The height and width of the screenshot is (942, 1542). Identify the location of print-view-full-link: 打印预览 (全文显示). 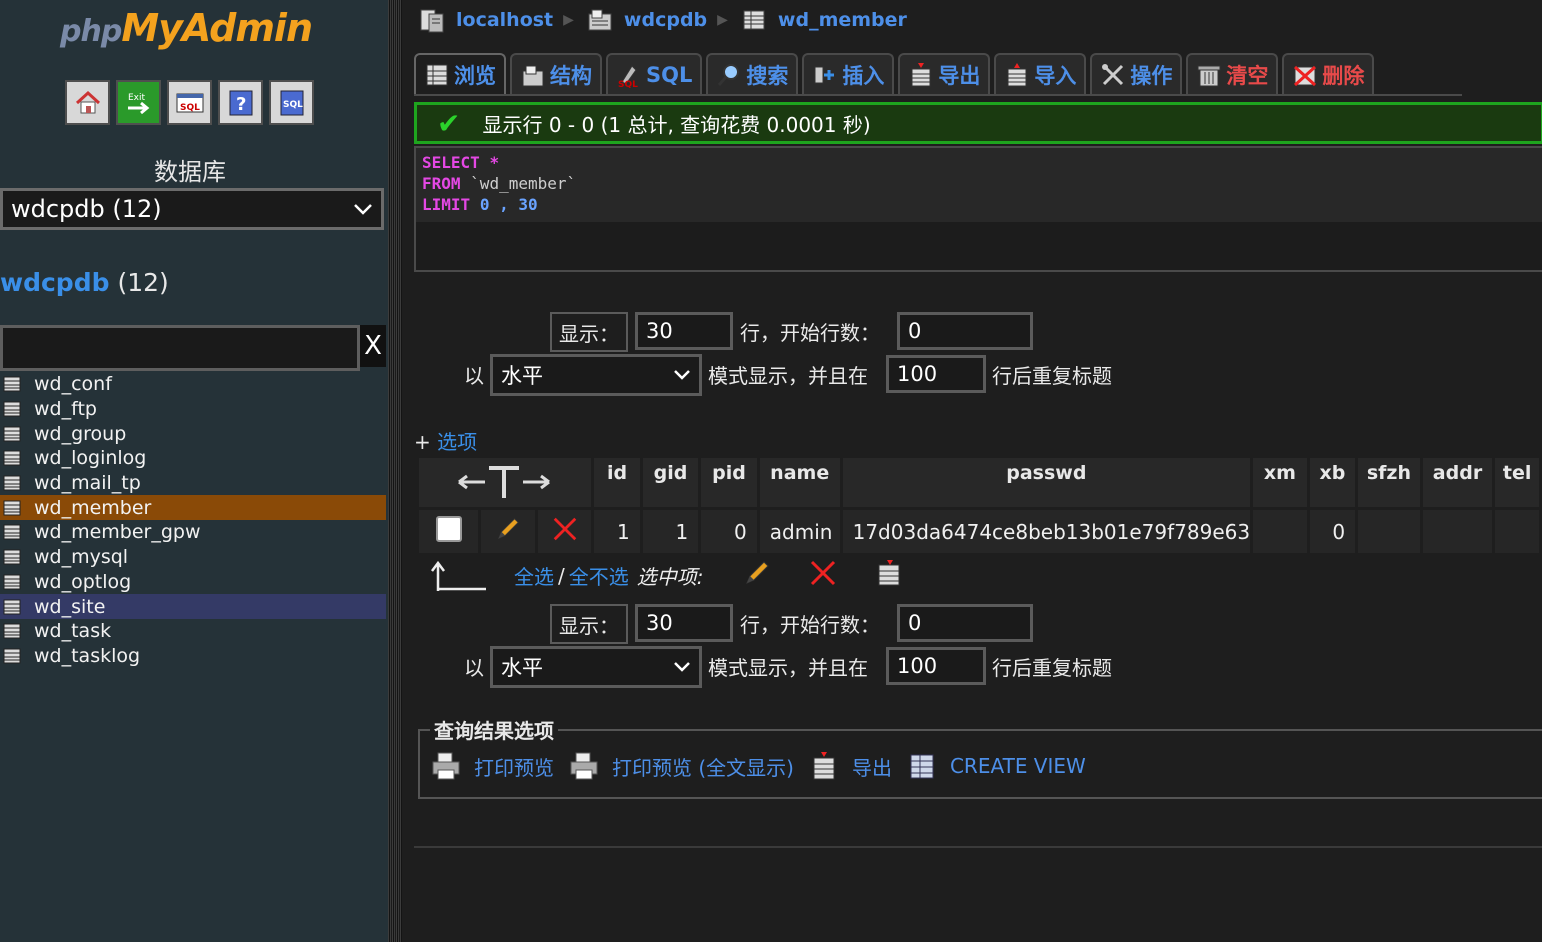
(681, 766).